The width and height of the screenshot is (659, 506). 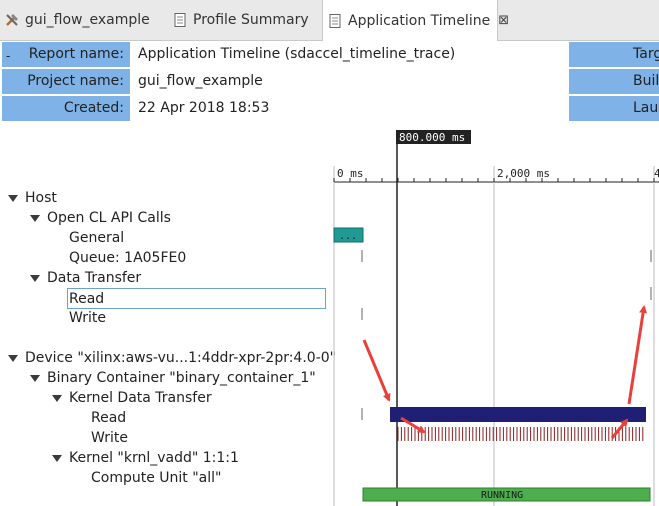 I want to click on minor-ticks, so click(x=494, y=180).